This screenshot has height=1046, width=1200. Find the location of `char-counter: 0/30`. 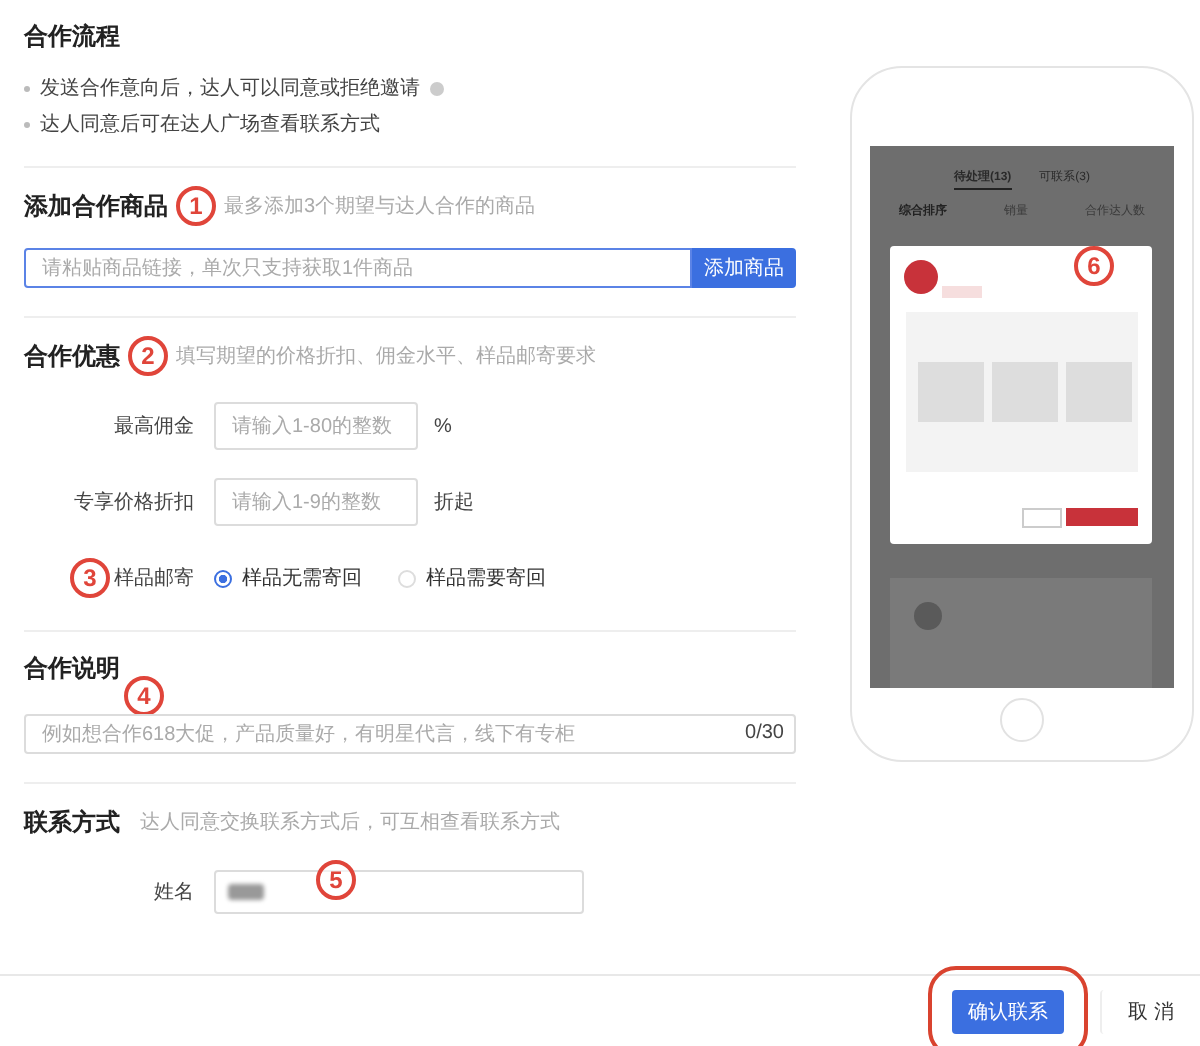

char-counter: 0/30 is located at coordinates (764, 733).